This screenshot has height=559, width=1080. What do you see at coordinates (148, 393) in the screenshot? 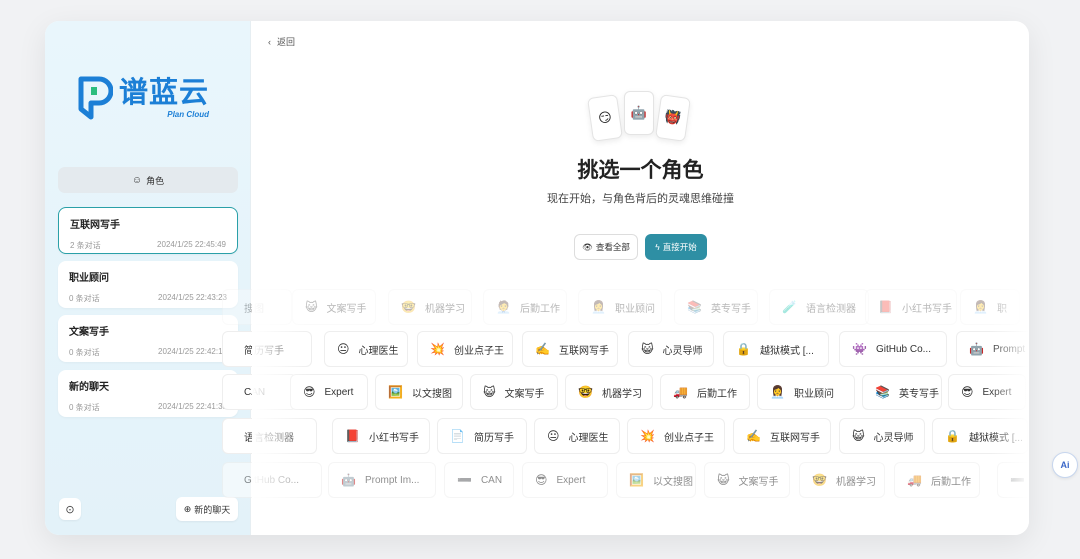
I see `conversation-item: 新的聊天 0 条对话 2024/1/25 22:41:38` at bounding box center [148, 393].